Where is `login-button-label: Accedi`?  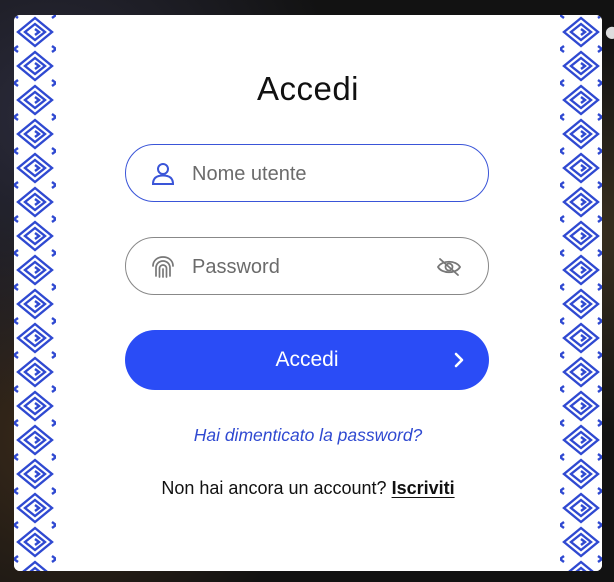 login-button-label: Accedi is located at coordinates (307, 359).